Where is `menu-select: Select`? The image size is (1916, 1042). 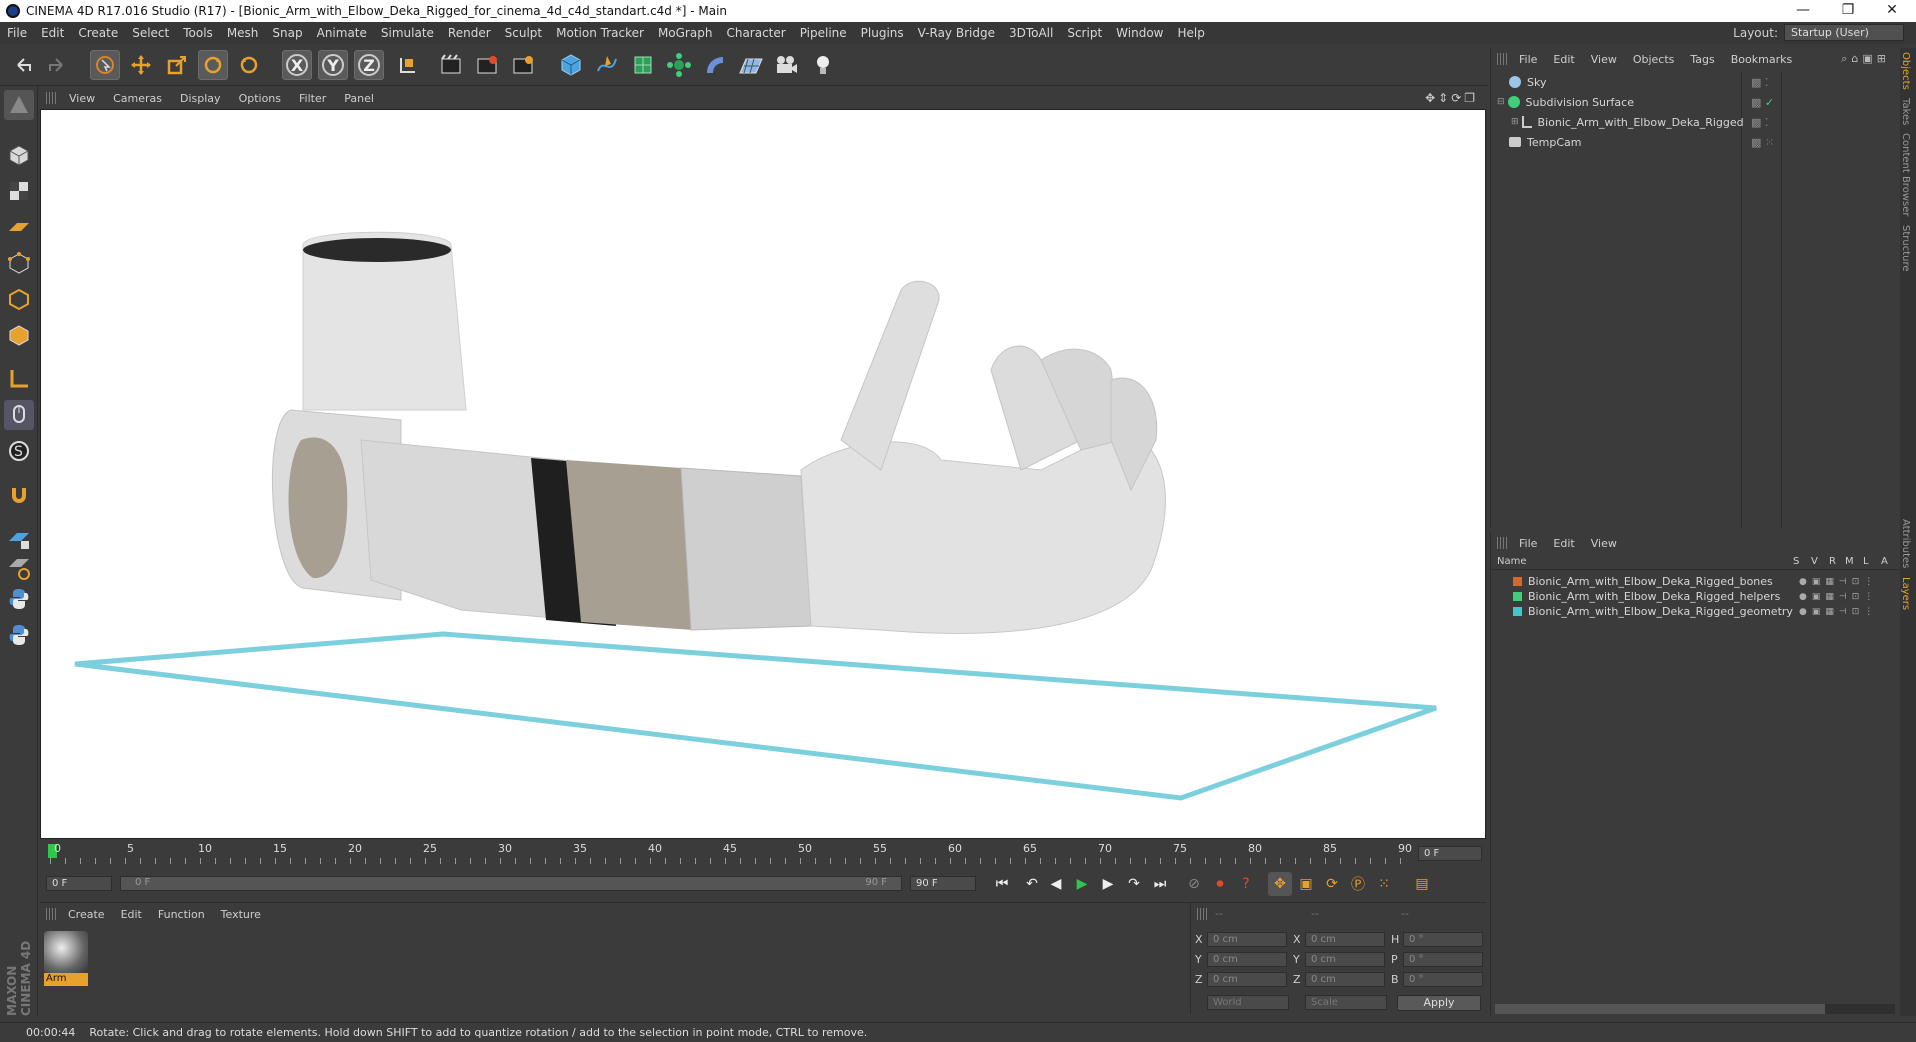
menu-select: Select is located at coordinates (150, 33).